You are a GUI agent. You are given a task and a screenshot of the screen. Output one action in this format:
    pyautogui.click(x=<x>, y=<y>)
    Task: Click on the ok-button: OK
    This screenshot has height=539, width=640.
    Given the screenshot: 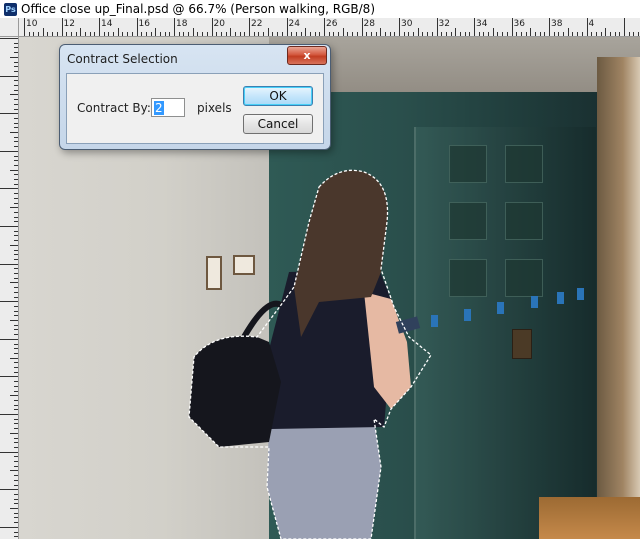 What is the action you would take?
    pyautogui.click(x=278, y=96)
    